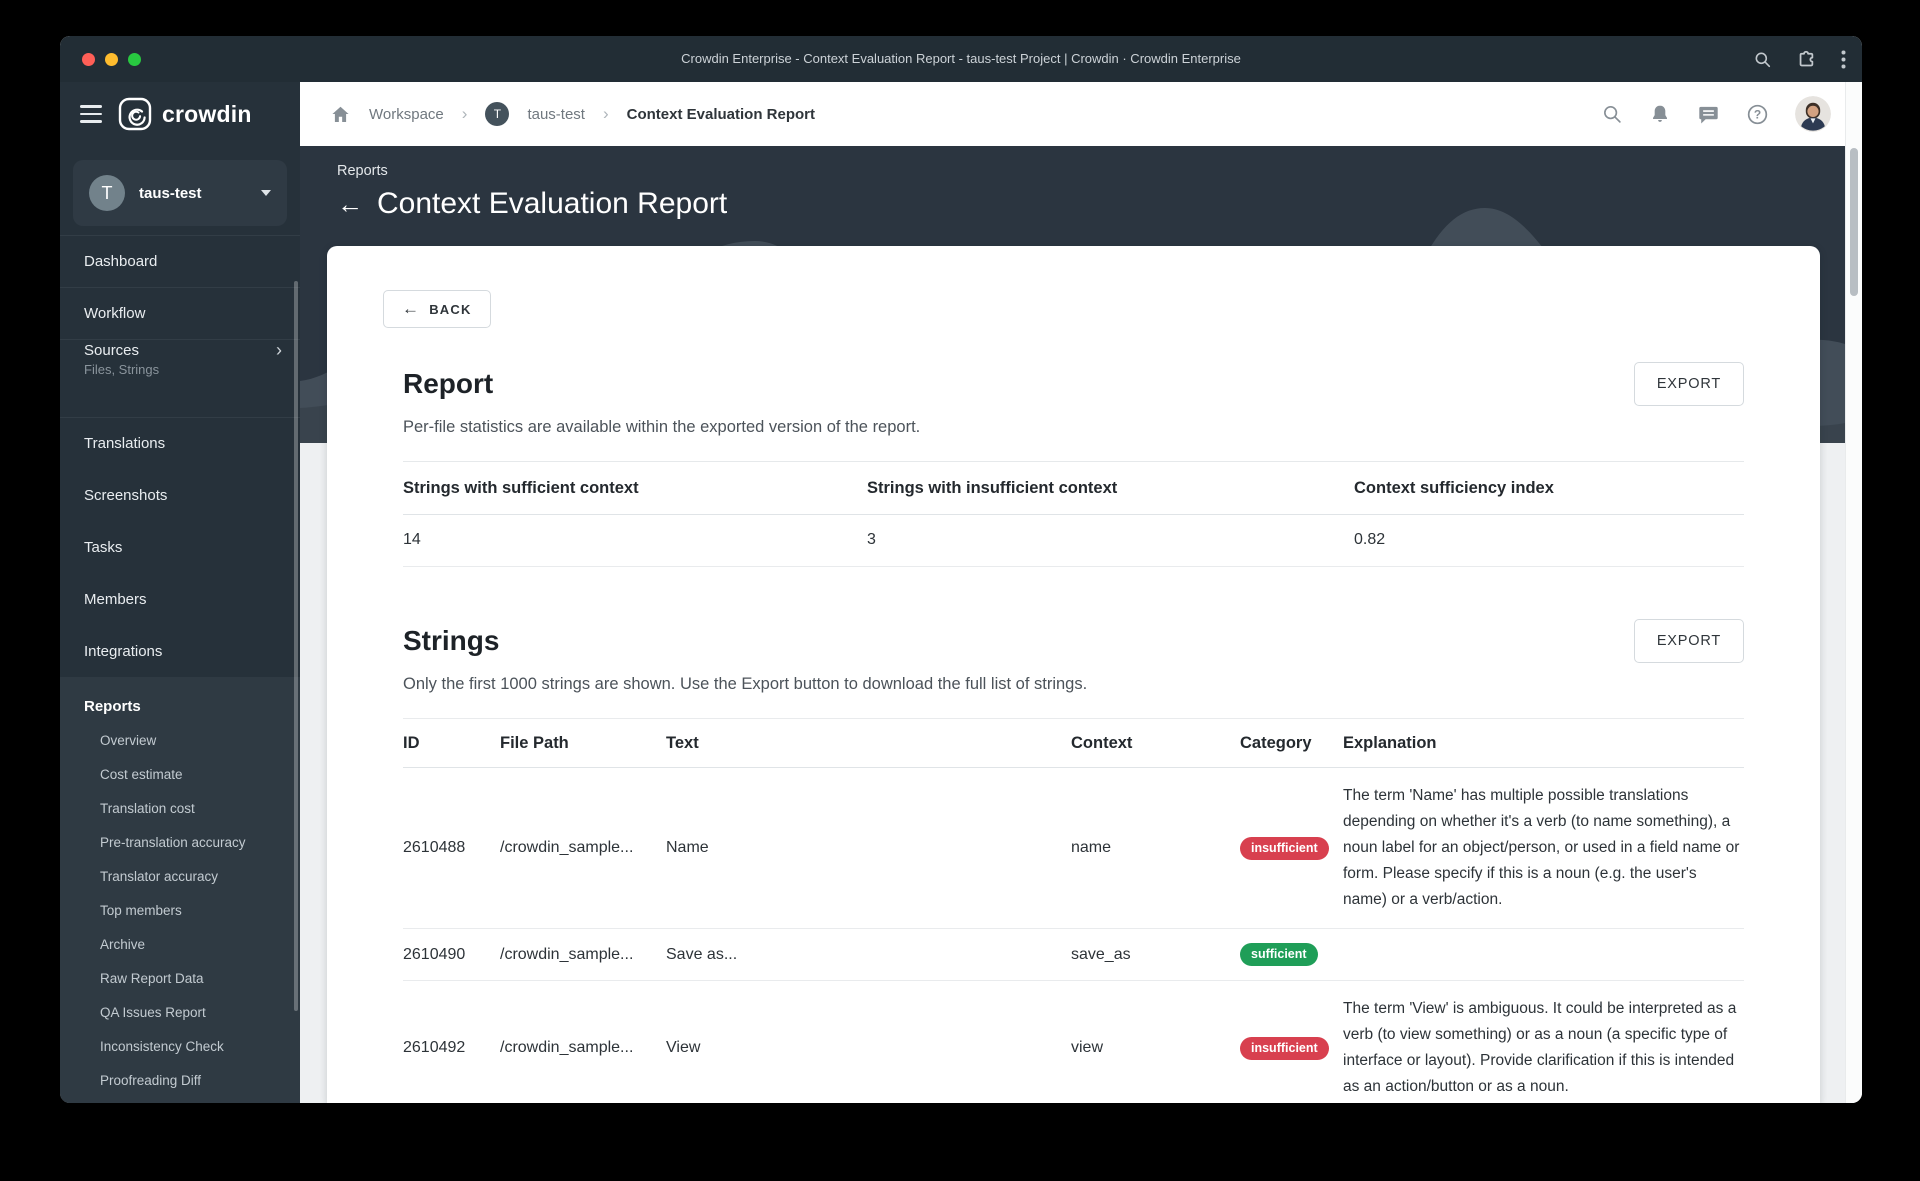 This screenshot has width=1920, height=1181. I want to click on messages-icon, so click(1708, 114).